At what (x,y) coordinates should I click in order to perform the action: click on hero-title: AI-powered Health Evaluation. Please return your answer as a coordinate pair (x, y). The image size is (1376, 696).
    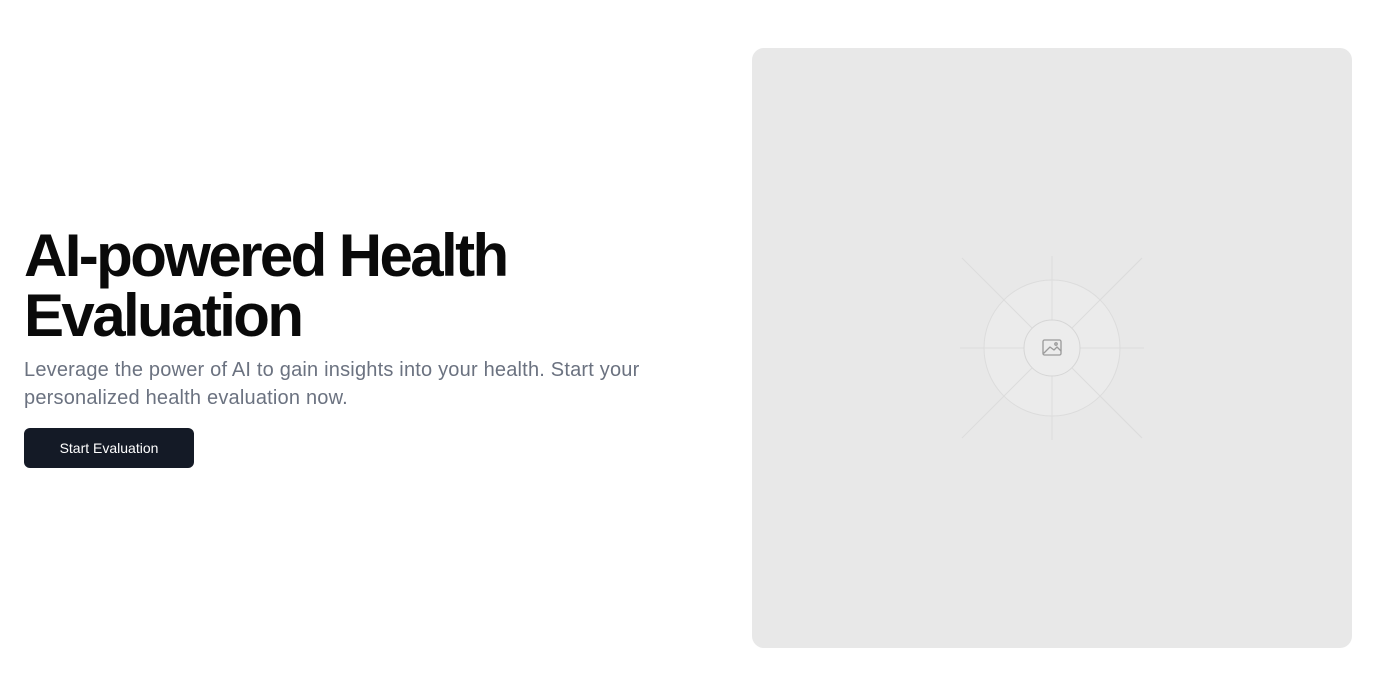
    Looking at the image, I should click on (344, 286).